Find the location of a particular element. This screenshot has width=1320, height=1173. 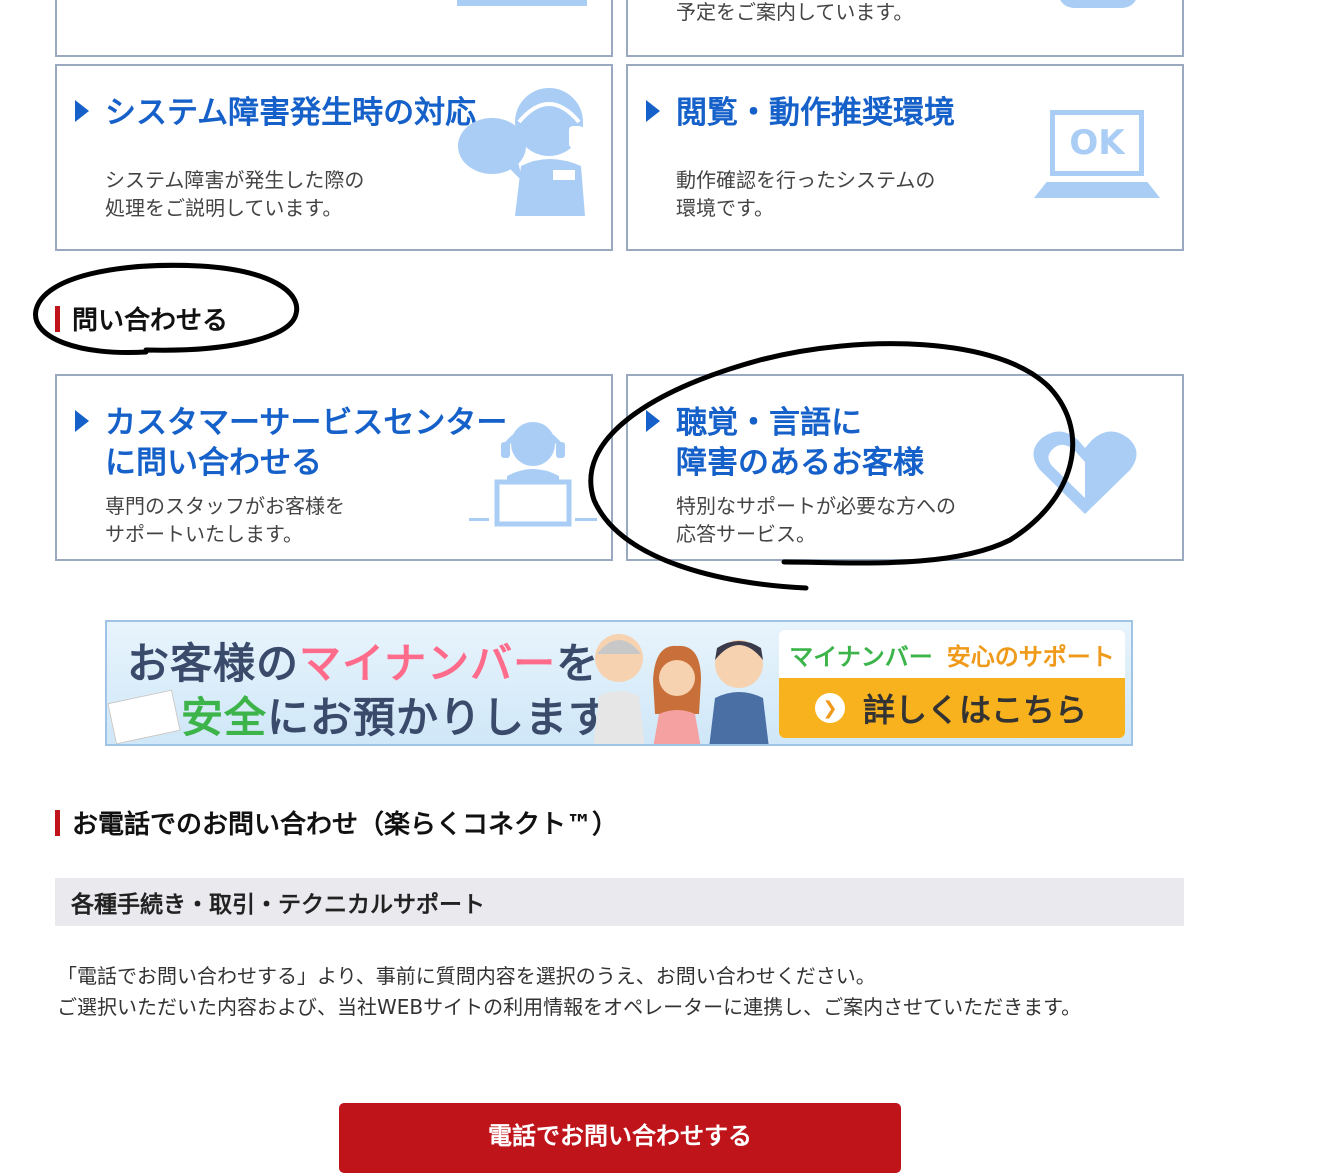

card-desc-2: 応答サービス。 is located at coordinates (746, 534).